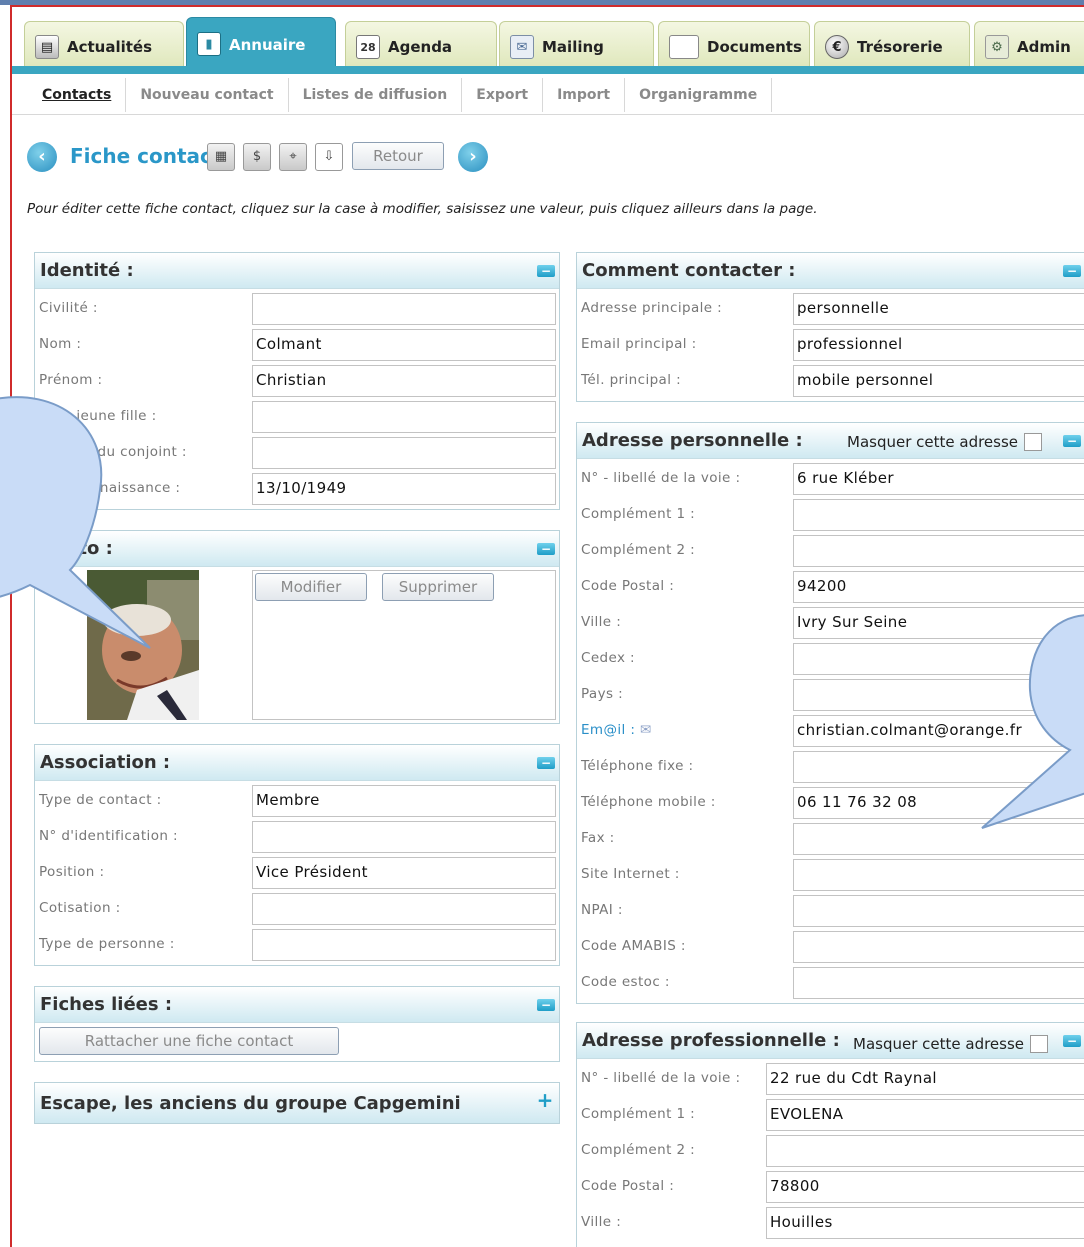 This screenshot has width=1084, height=1247. I want to click on field-row: Ville : Houilles, so click(830, 1223).